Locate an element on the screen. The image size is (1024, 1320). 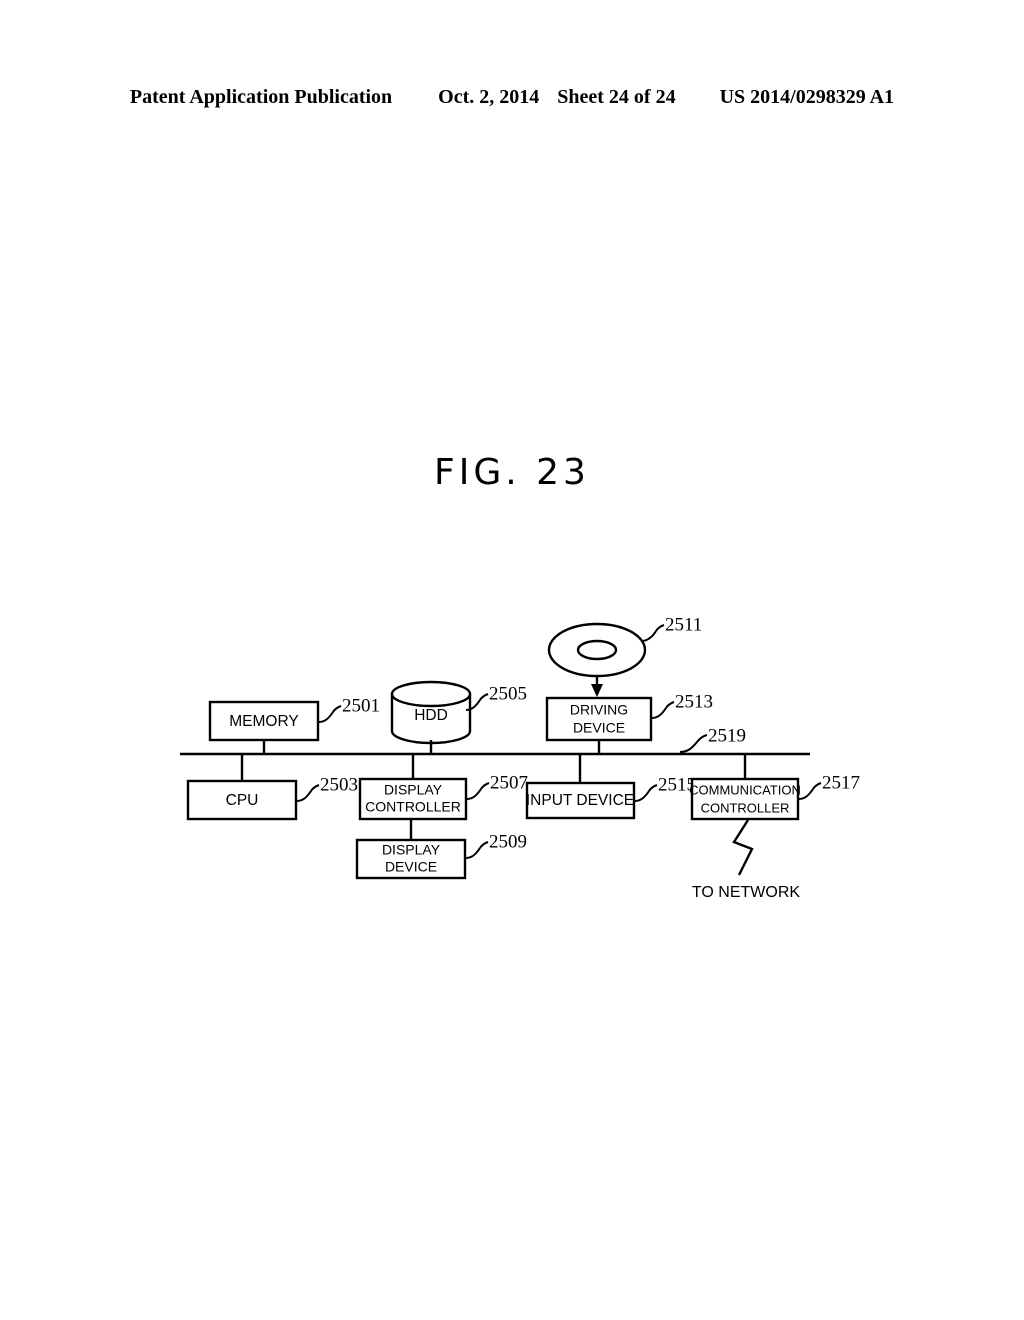
removable-disk-media is located at coordinates (597, 650).